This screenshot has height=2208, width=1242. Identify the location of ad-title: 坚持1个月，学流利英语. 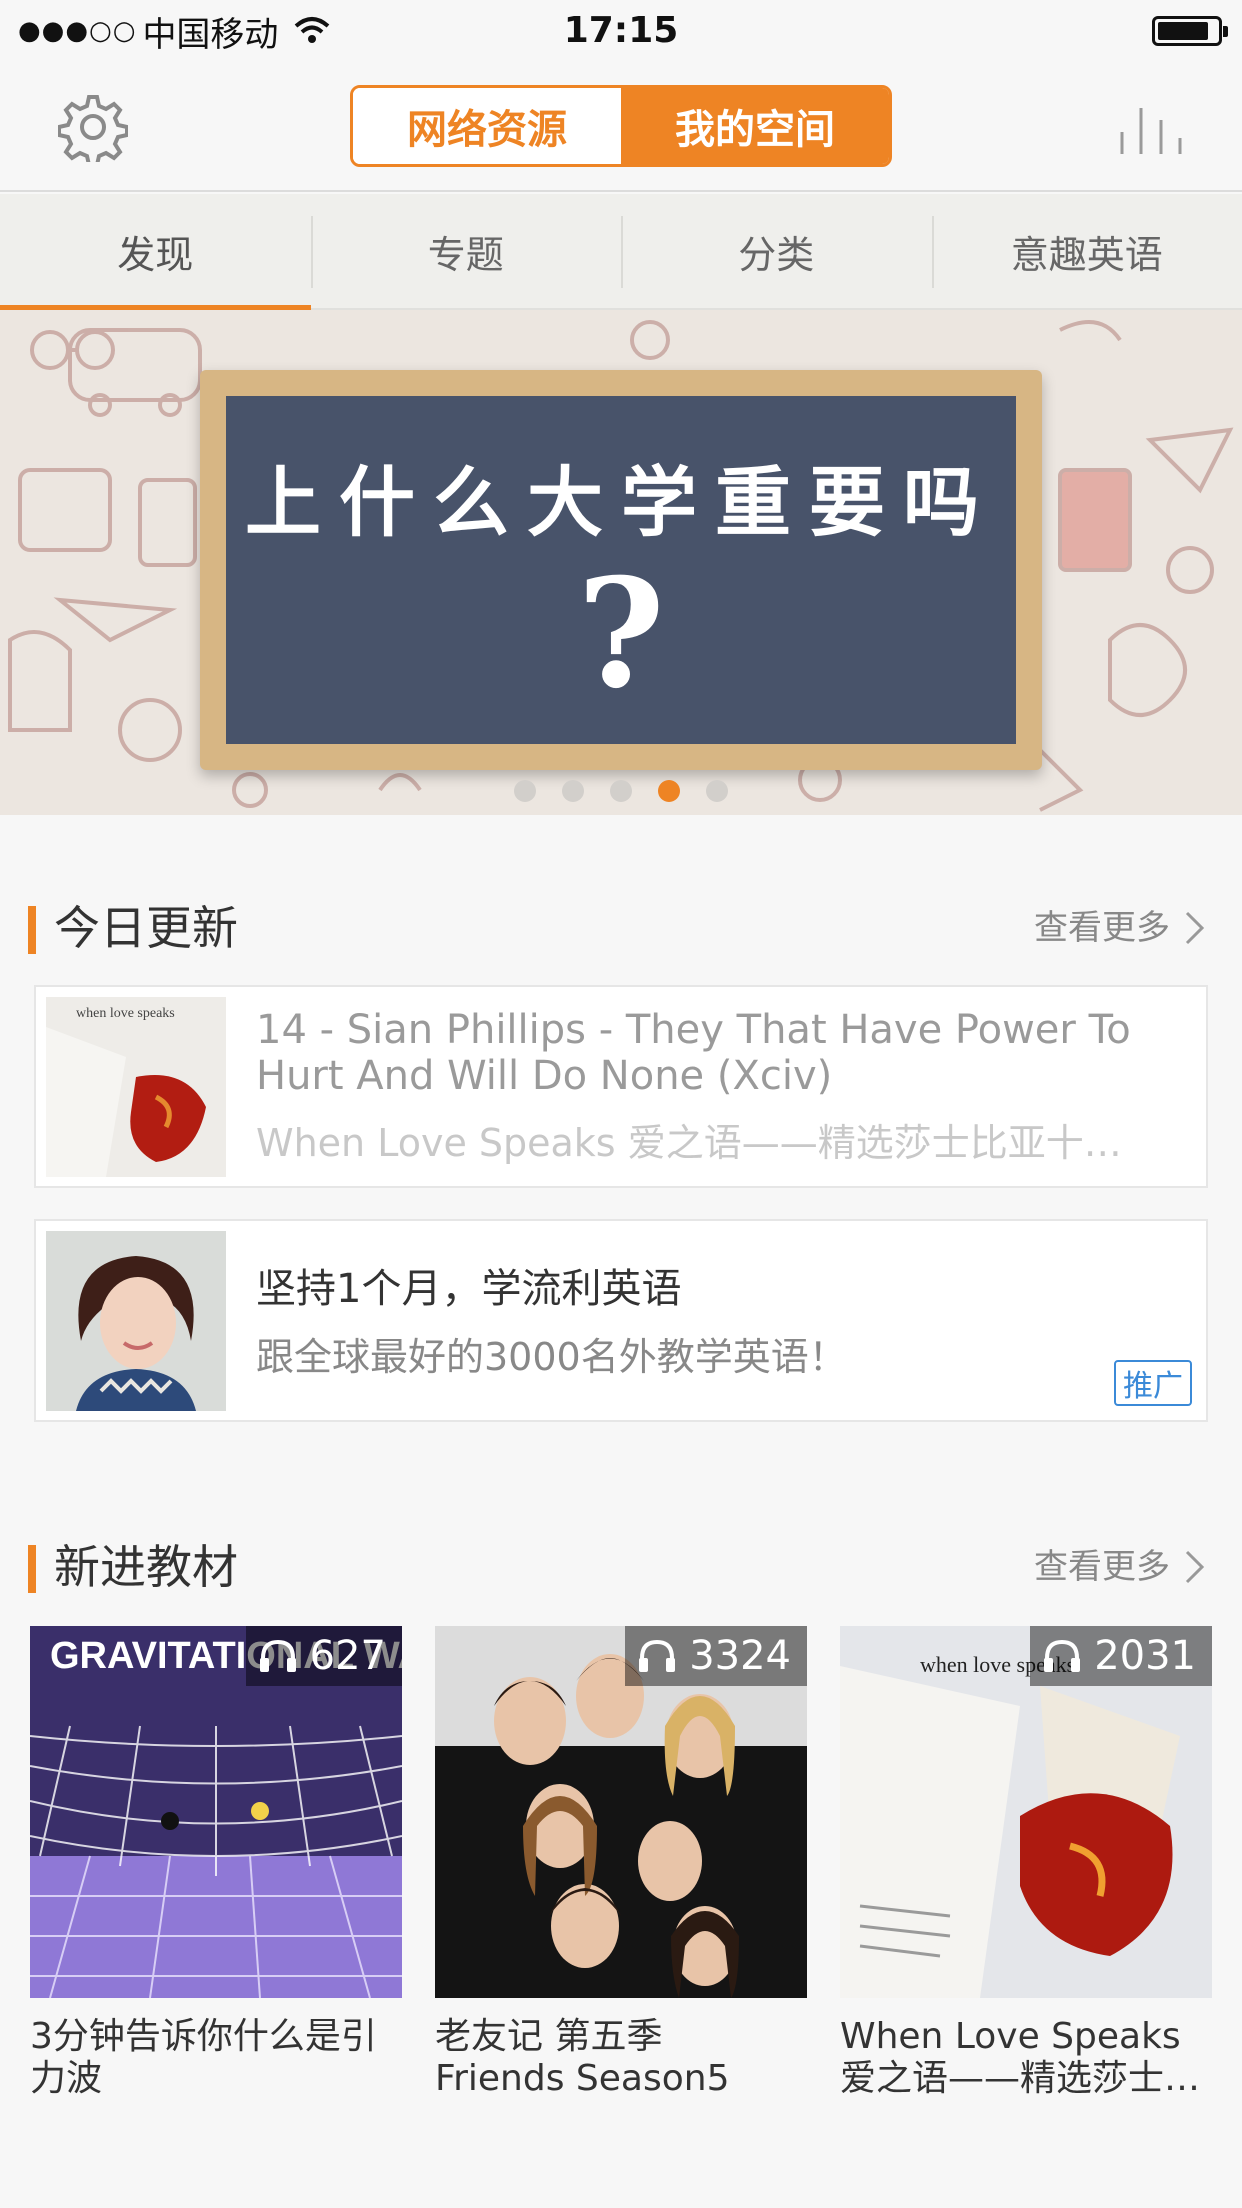
(469, 1289).